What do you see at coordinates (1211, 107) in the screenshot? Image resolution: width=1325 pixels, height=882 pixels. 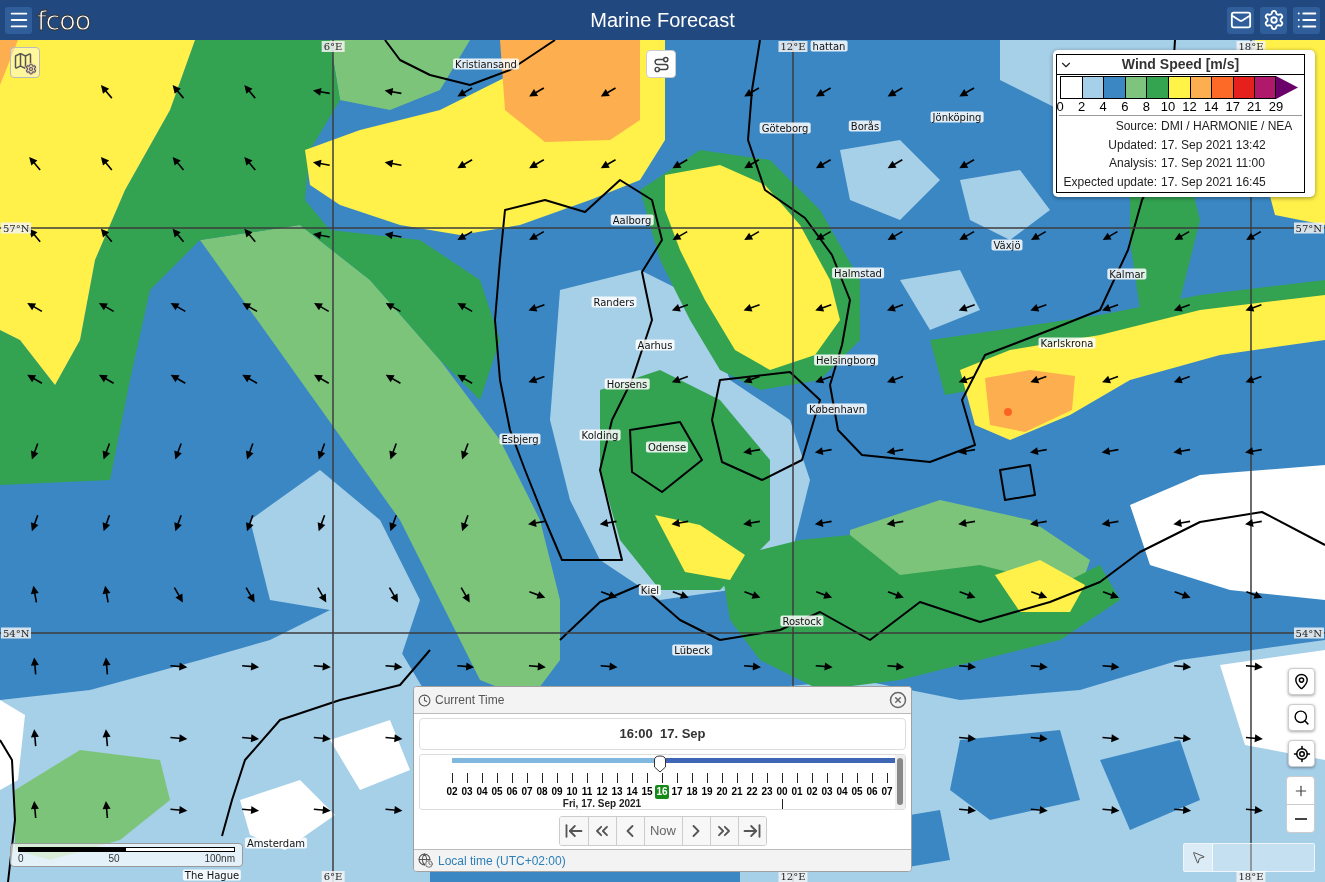 I see `scale-value: 14` at bounding box center [1211, 107].